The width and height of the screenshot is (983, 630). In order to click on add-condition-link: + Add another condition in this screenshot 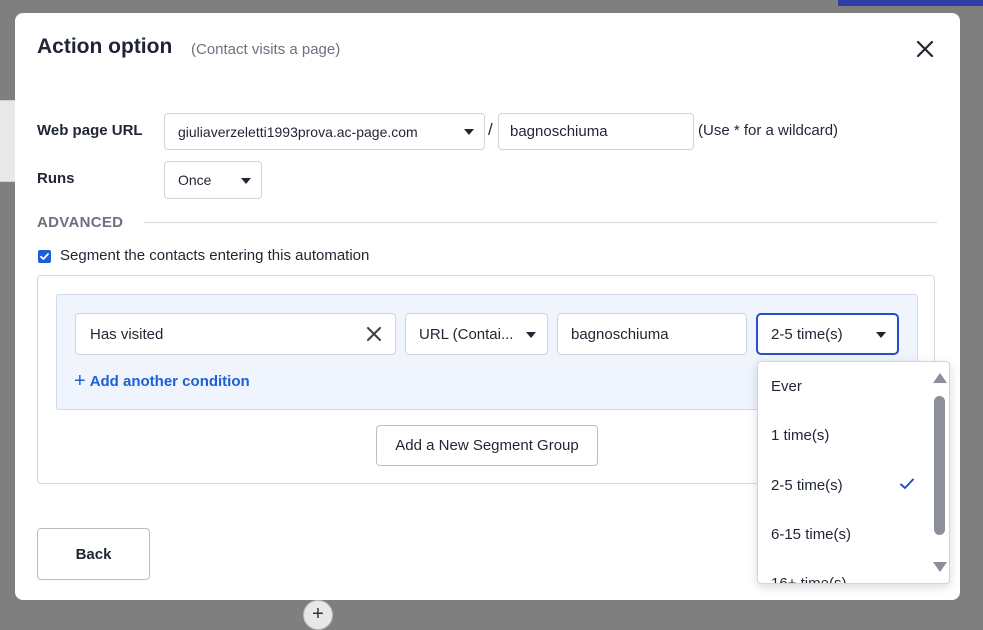, I will do `click(162, 381)`.